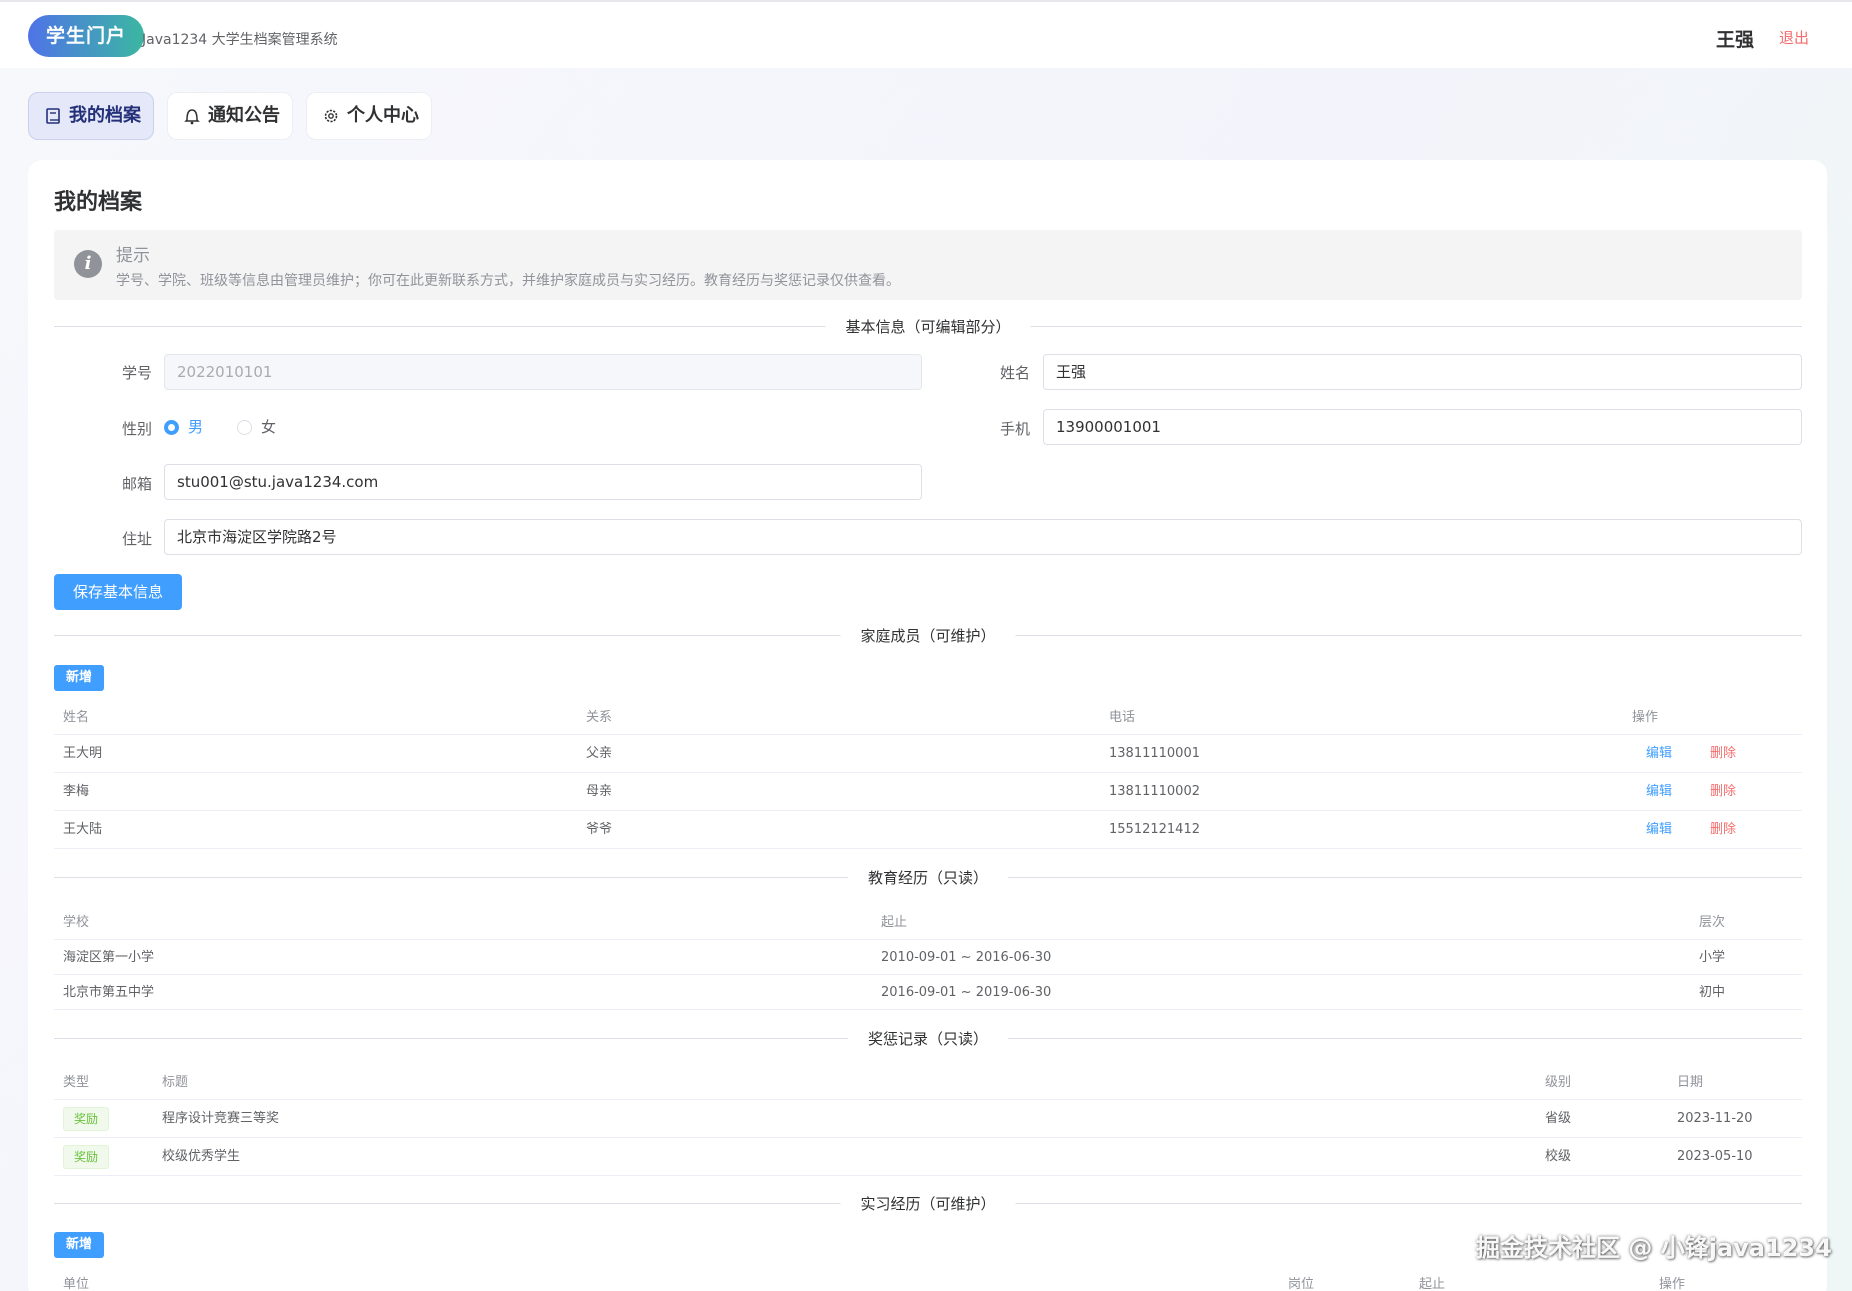 This screenshot has height=1291, width=1852. Describe the element at coordinates (1715, 1118) in the screenshot. I see `reward-date: 2023-11-20` at that location.